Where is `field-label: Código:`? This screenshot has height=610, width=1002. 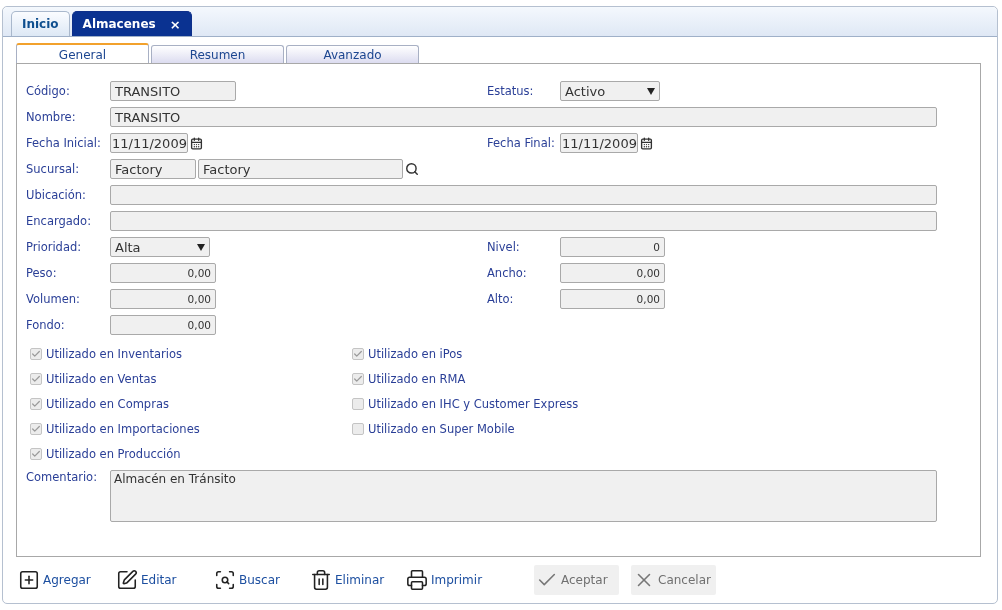
field-label: Código: is located at coordinates (48, 91).